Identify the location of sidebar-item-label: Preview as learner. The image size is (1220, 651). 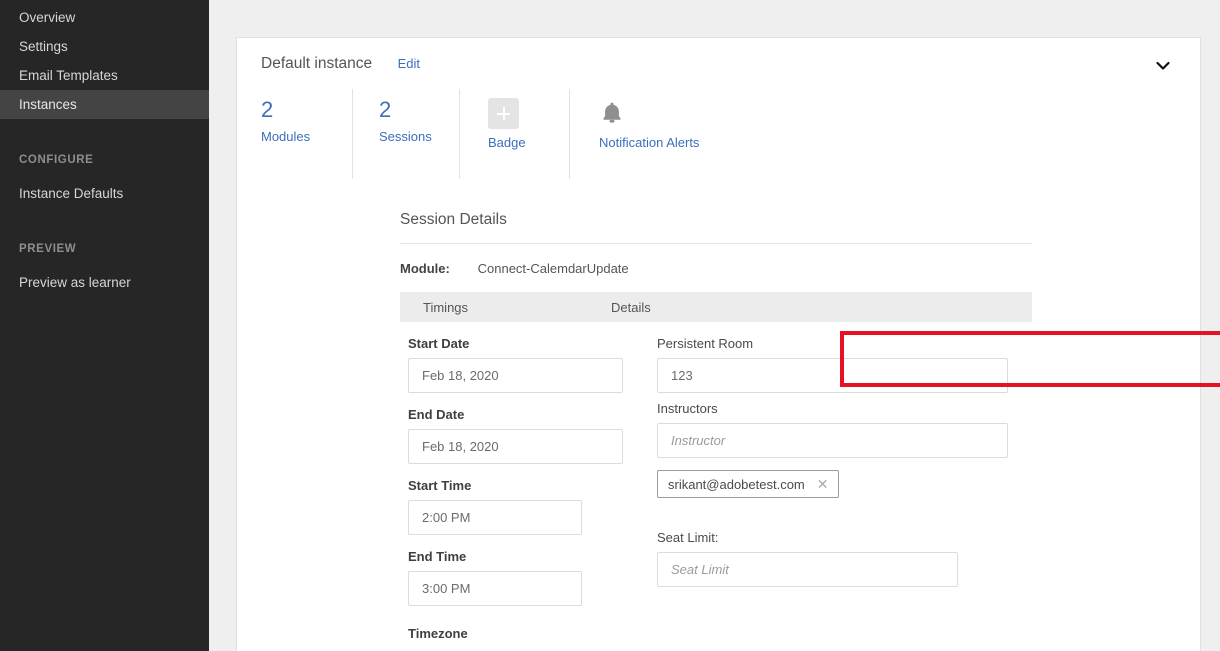
(75, 282).